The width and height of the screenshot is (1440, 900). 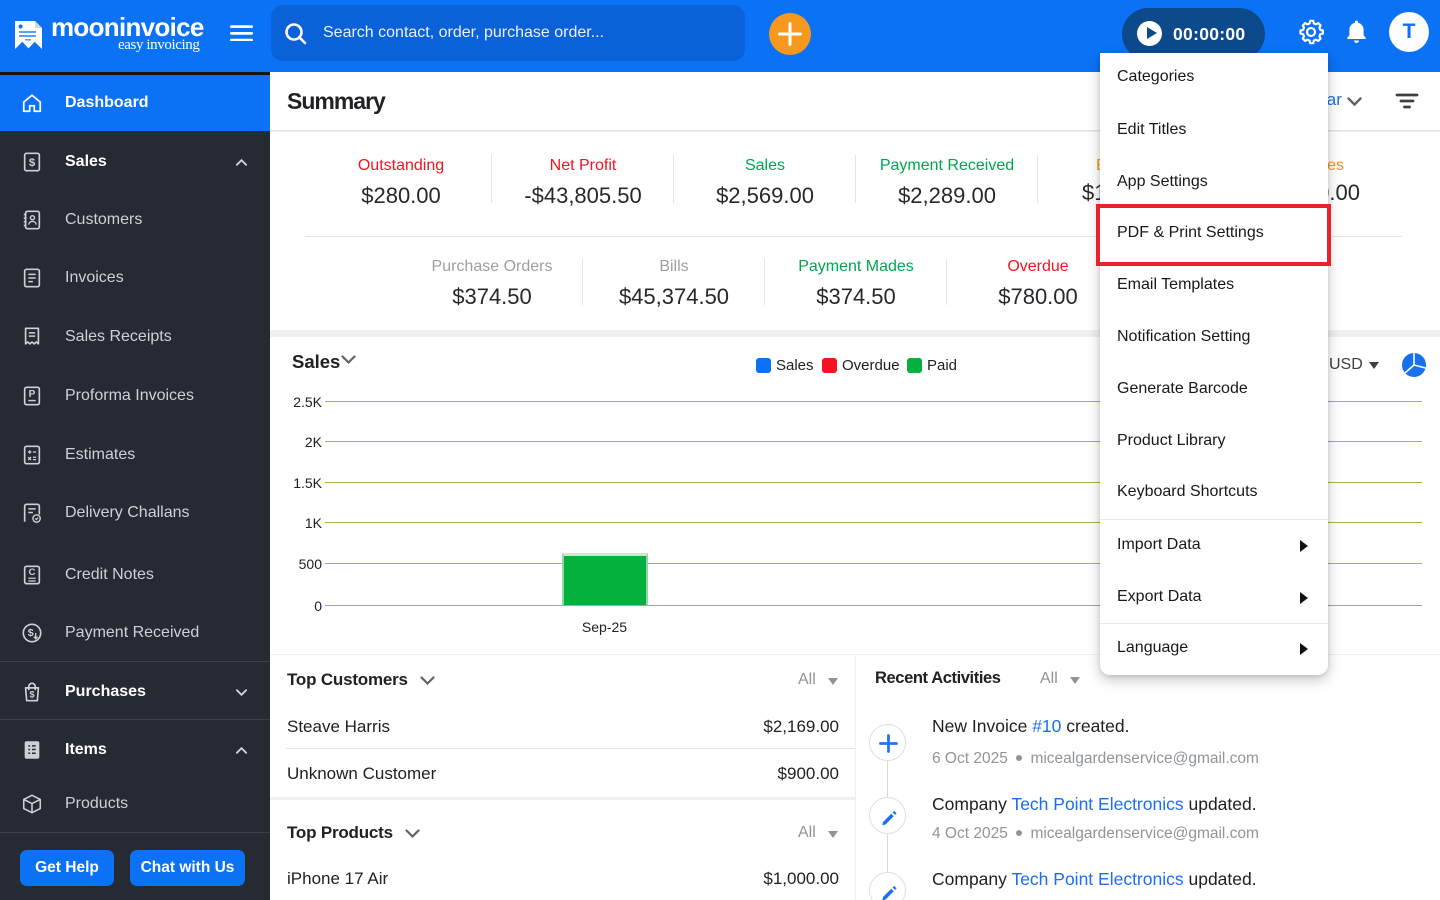 I want to click on svg-text: C, so click(x=32, y=572).